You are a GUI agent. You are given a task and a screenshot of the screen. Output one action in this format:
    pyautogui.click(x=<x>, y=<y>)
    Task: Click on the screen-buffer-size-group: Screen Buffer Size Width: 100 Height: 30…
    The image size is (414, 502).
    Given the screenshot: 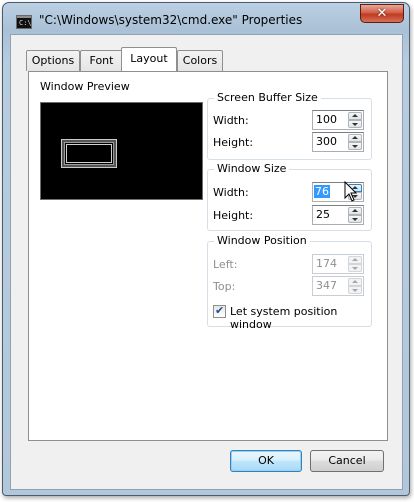 What is the action you would take?
    pyautogui.click(x=289, y=125)
    